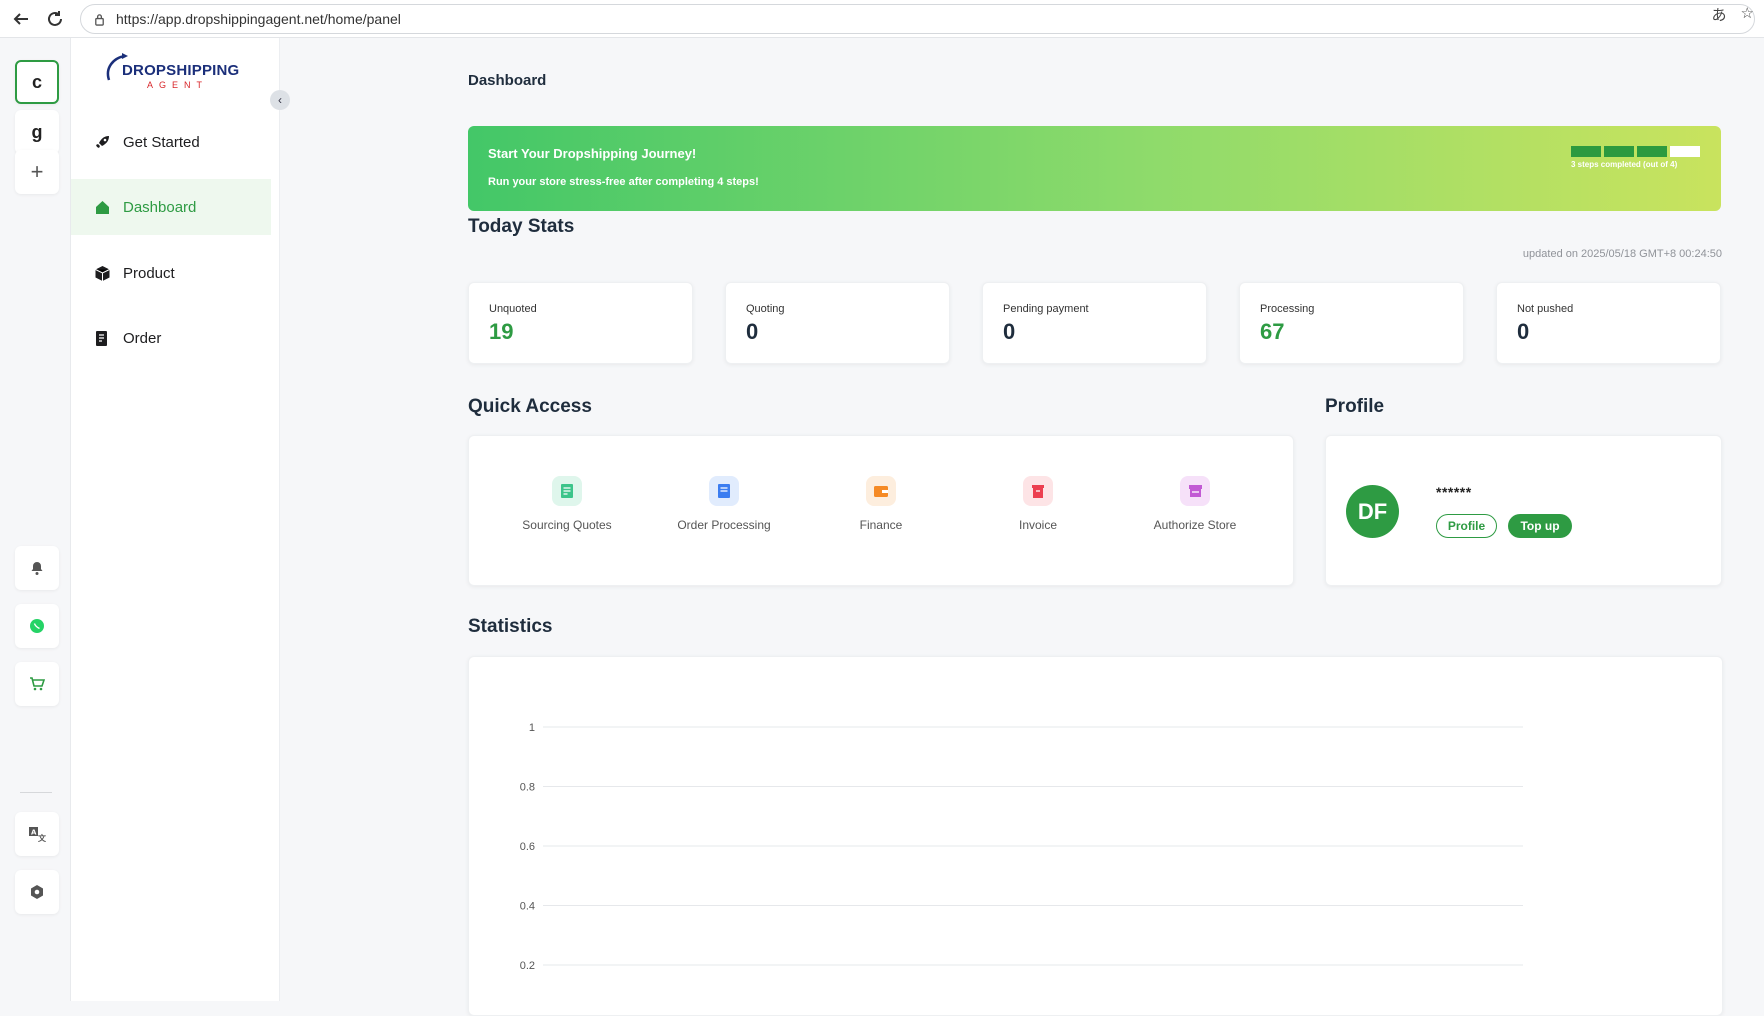  Describe the element at coordinates (1272, 331) in the screenshot. I see `stat-value: 67` at that location.